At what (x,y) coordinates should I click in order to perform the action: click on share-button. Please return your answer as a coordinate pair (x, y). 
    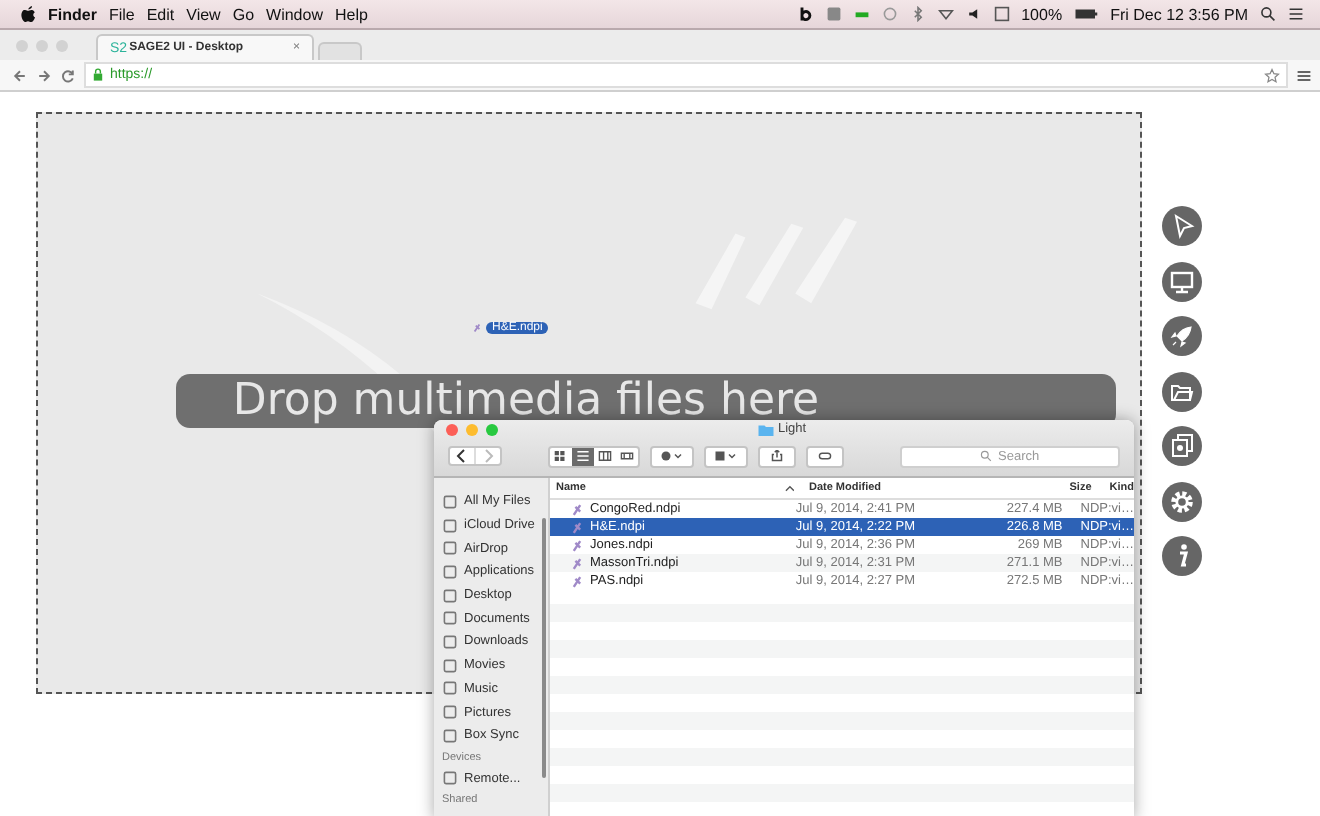
    Looking at the image, I should click on (777, 456).